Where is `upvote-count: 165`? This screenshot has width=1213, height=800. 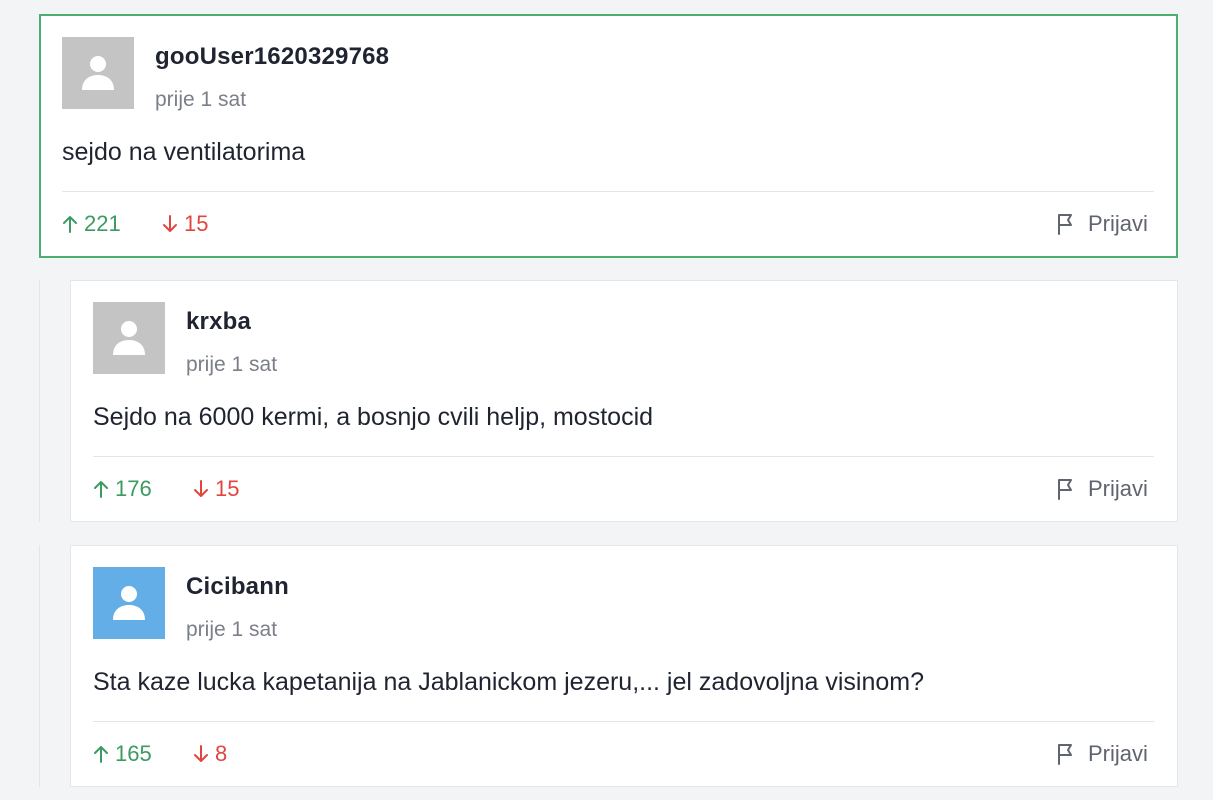
upvote-count: 165 is located at coordinates (133, 753).